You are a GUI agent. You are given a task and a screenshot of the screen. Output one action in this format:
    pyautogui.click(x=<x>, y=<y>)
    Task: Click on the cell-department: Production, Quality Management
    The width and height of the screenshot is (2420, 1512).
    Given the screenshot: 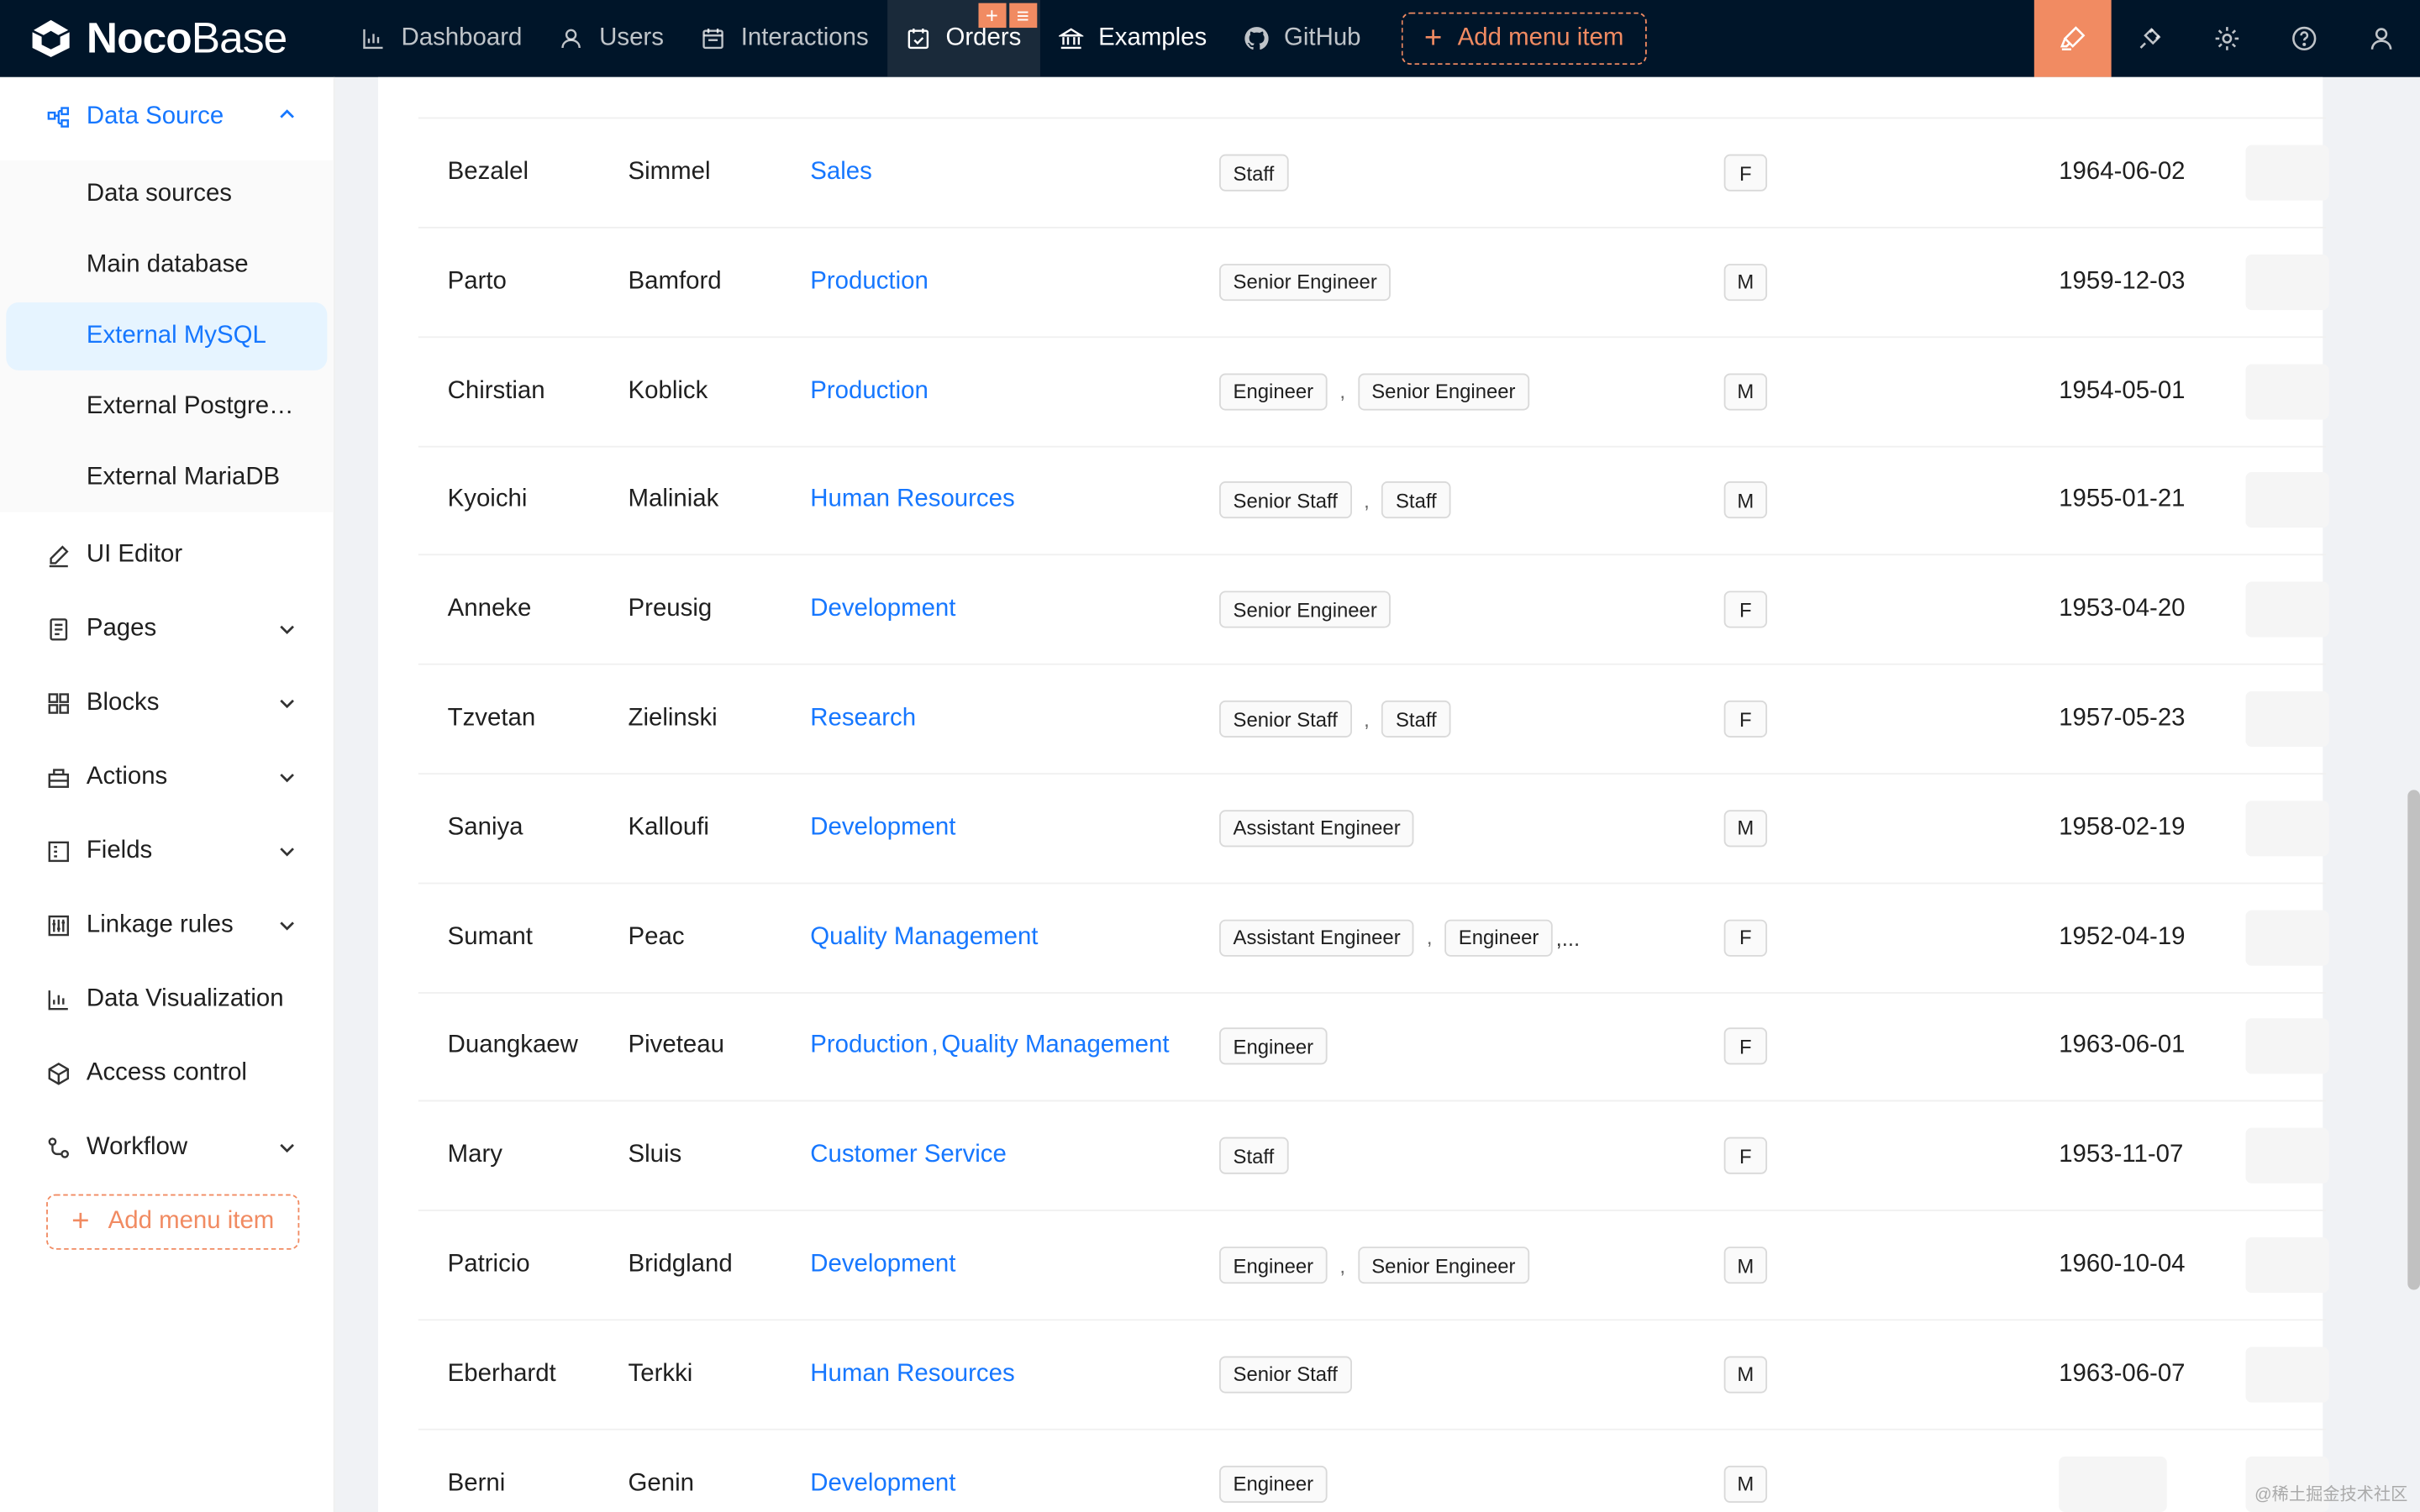 What is the action you would take?
    pyautogui.click(x=990, y=1047)
    